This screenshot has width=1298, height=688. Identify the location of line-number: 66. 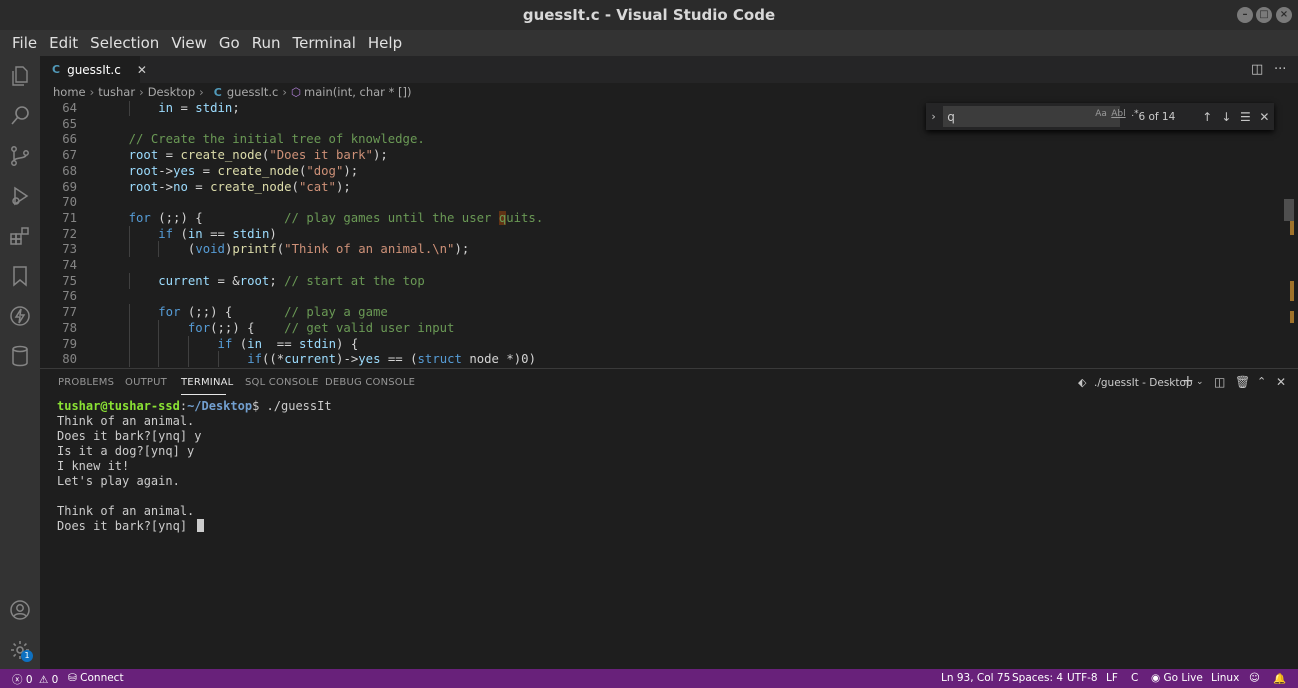
(69, 139).